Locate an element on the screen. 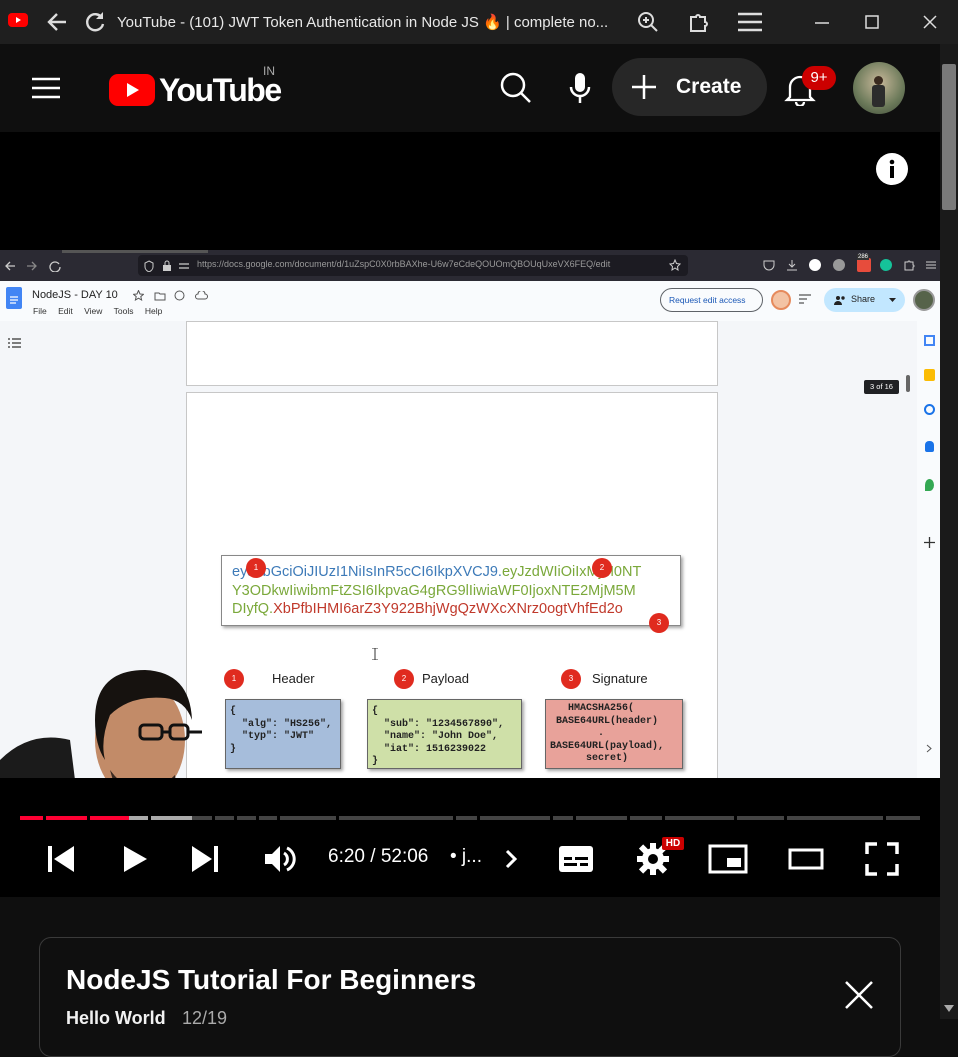  close-window-icon is located at coordinates (930, 22).